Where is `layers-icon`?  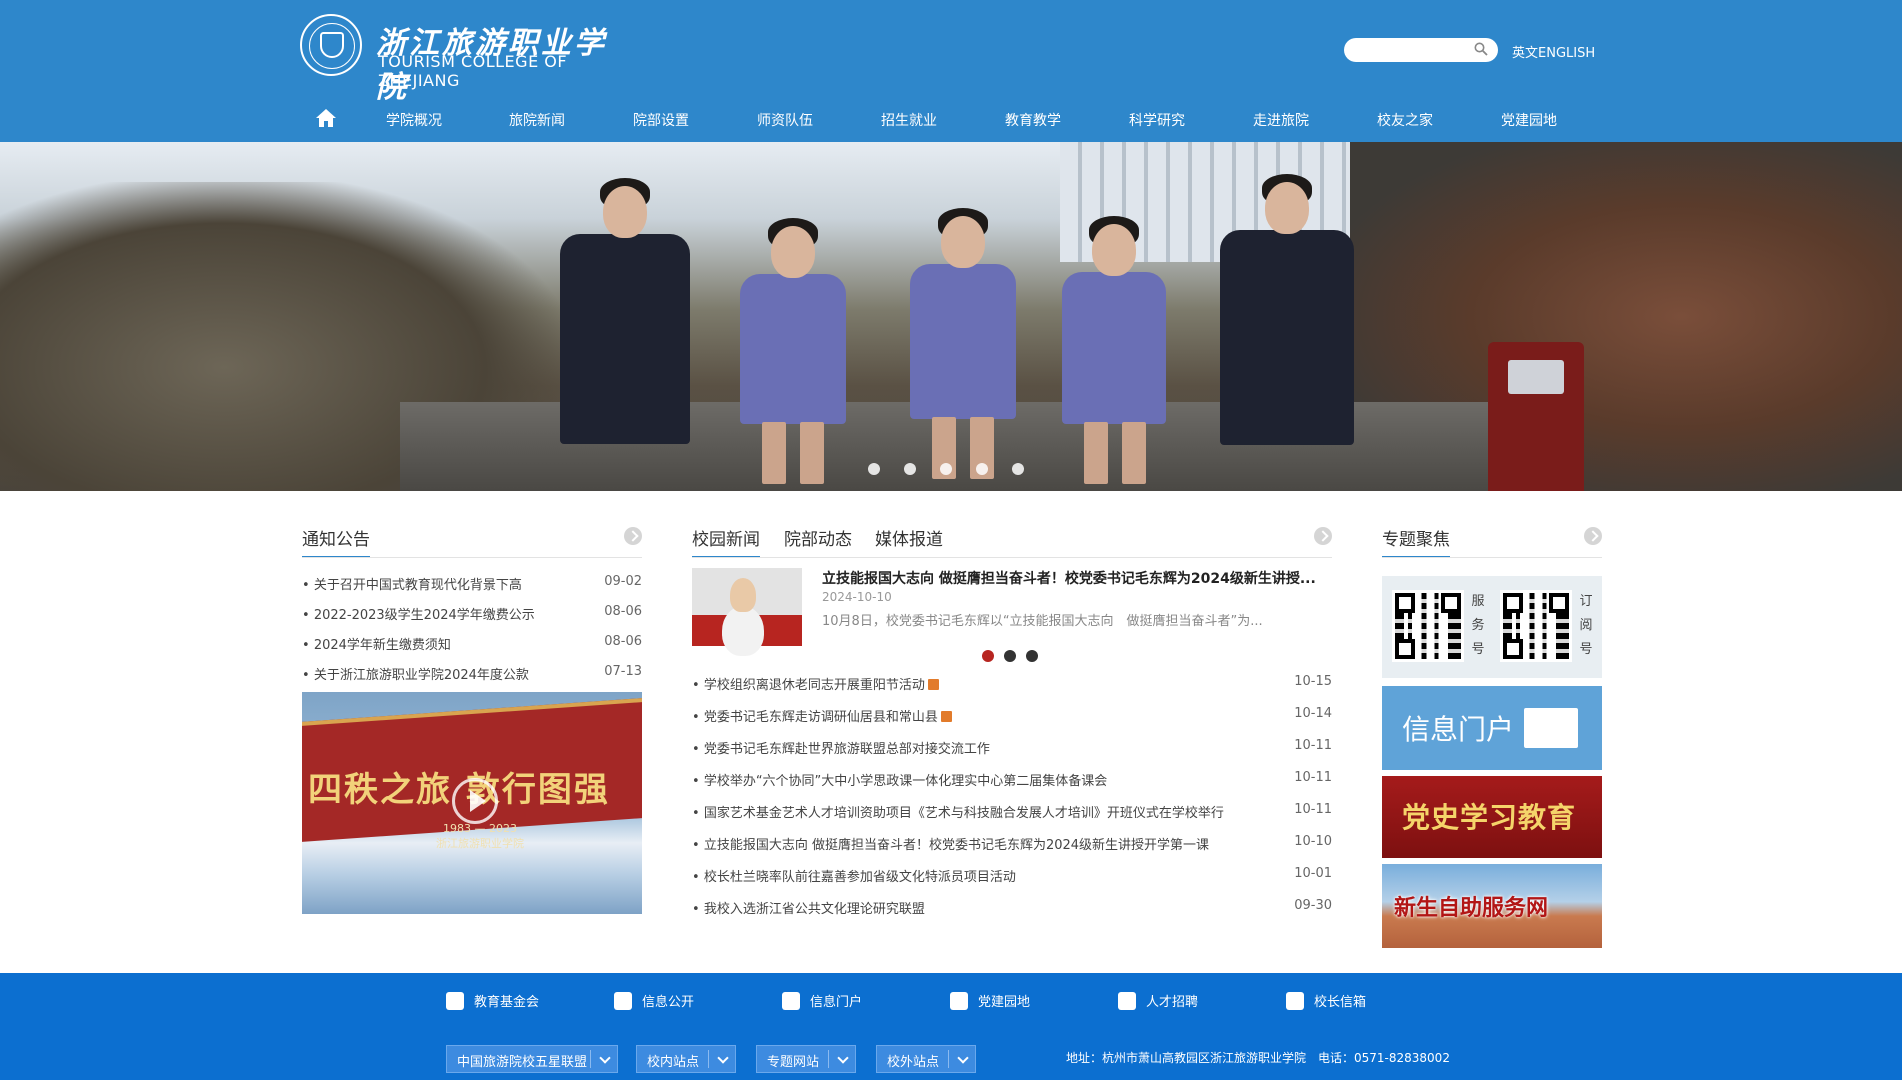
layers-icon is located at coordinates (791, 1001).